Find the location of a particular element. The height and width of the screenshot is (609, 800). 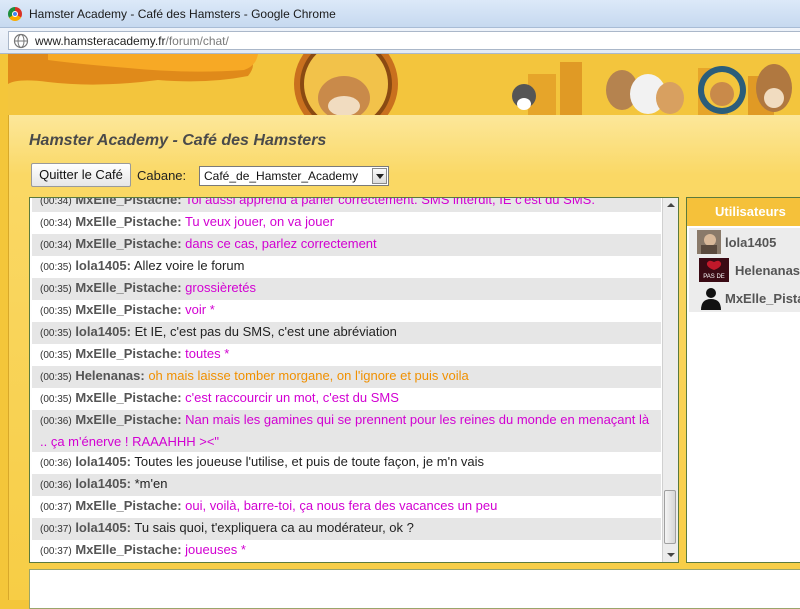

chat-message: (00:36) lola1405: *m'en is located at coordinates (346, 485).